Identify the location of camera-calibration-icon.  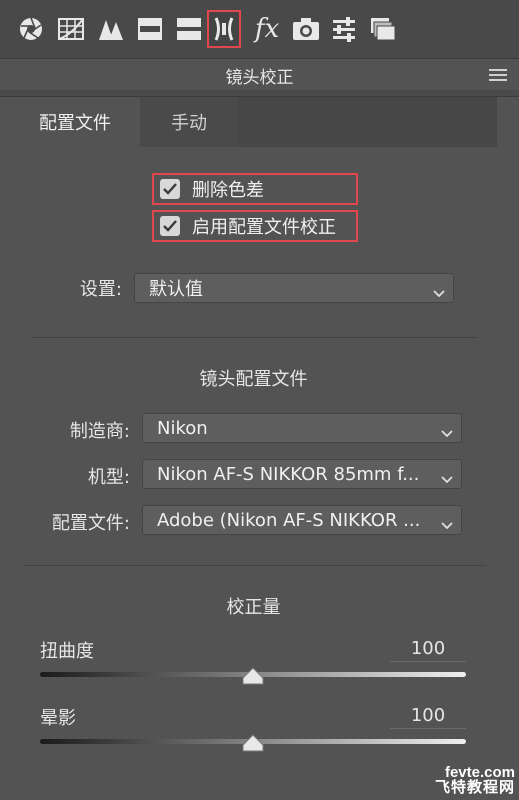
(306, 29).